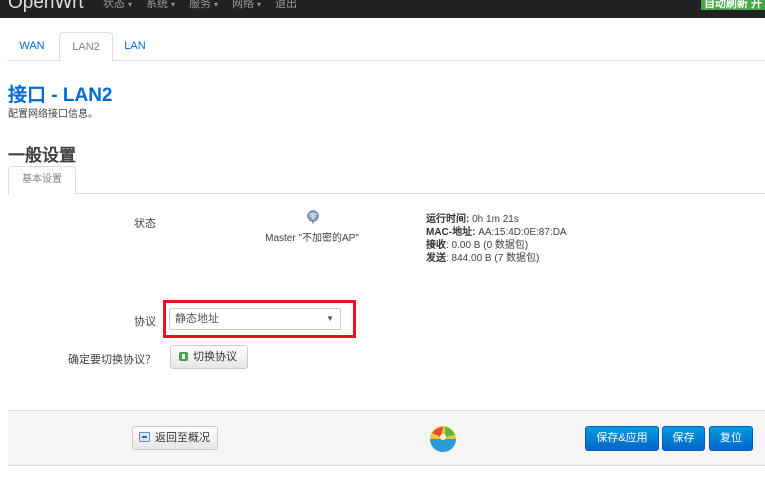 The height and width of the screenshot is (480, 765). I want to click on settings-subtabs: 基本设置, so click(386, 180).